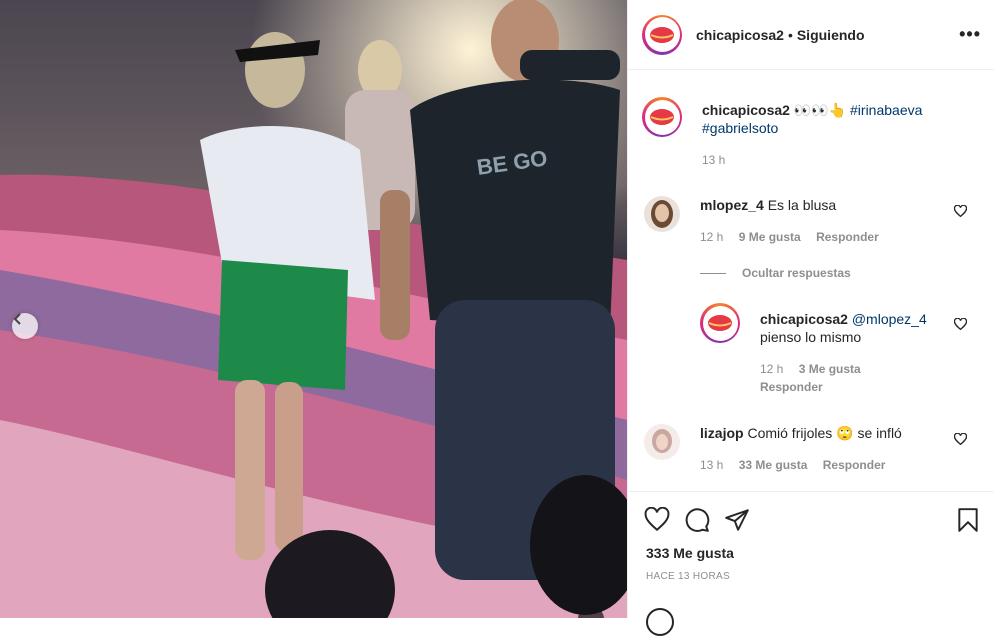 This screenshot has height=636, width=994. Describe the element at coordinates (968, 520) in the screenshot. I see `bookmark-icon` at that location.